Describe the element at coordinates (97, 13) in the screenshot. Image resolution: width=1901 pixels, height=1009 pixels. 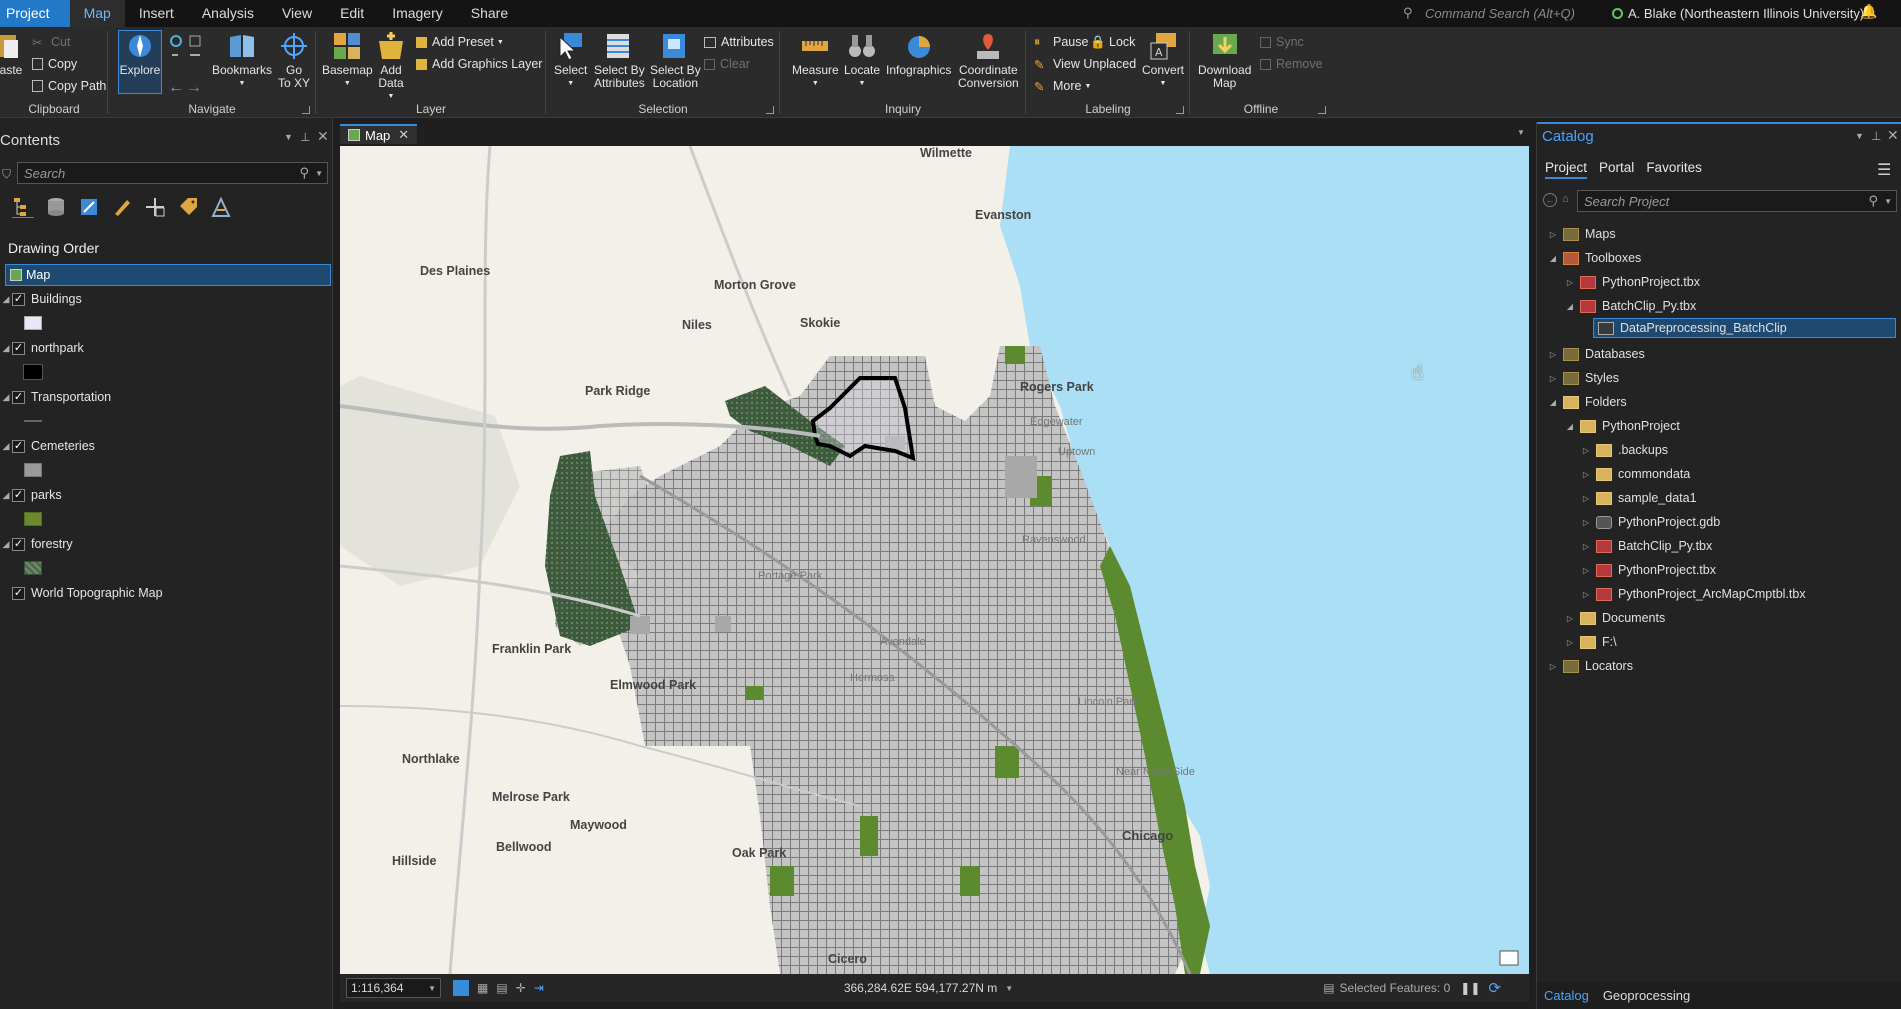
I see `tab-map: Map` at that location.